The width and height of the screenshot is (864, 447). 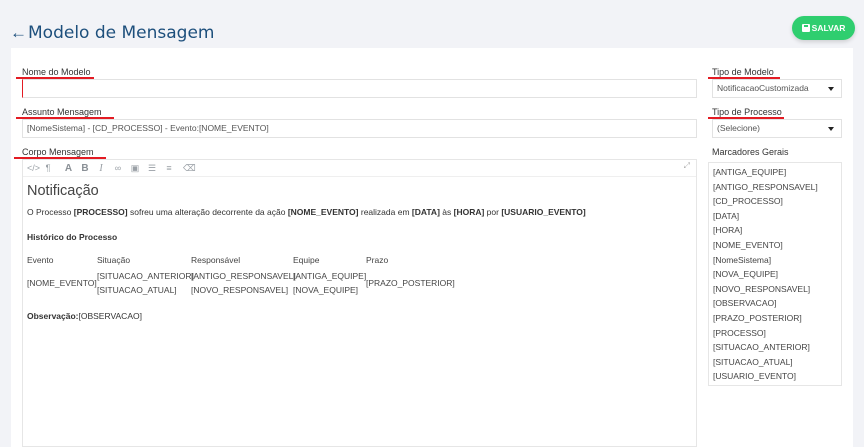 What do you see at coordinates (359, 88) in the screenshot?
I see `nome-modelo-input` at bounding box center [359, 88].